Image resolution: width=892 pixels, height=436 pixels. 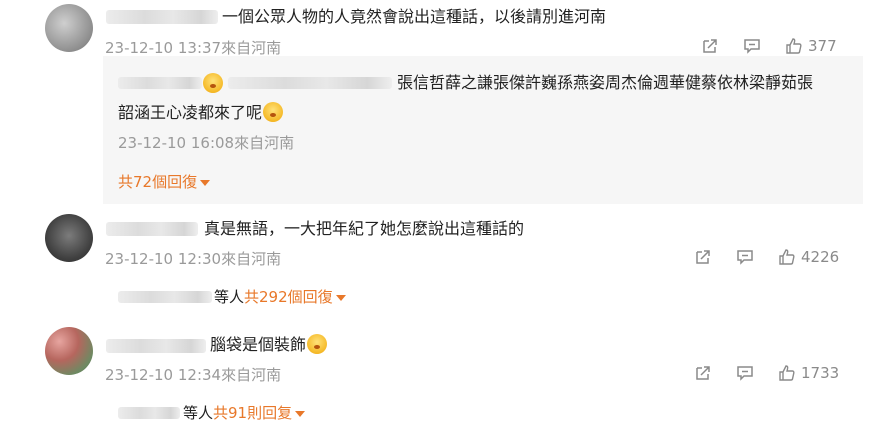 What do you see at coordinates (193, 375) in the screenshot?
I see `comment-time: 23-12-10 12:34來自河南` at bounding box center [193, 375].